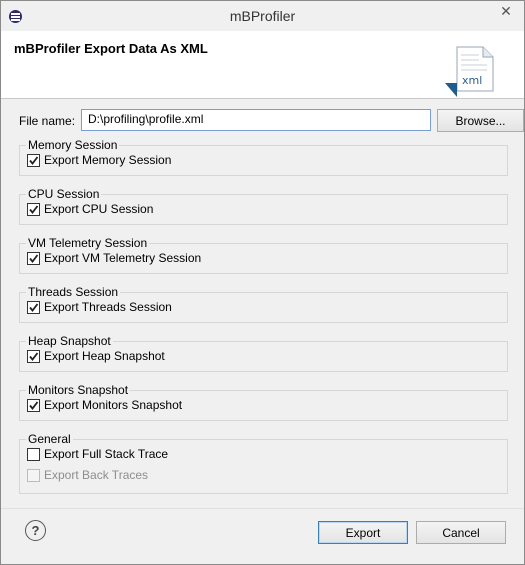 Image resolution: width=525 pixels, height=565 pixels. Describe the element at coordinates (363, 532) in the screenshot. I see `export-button: Export` at that location.